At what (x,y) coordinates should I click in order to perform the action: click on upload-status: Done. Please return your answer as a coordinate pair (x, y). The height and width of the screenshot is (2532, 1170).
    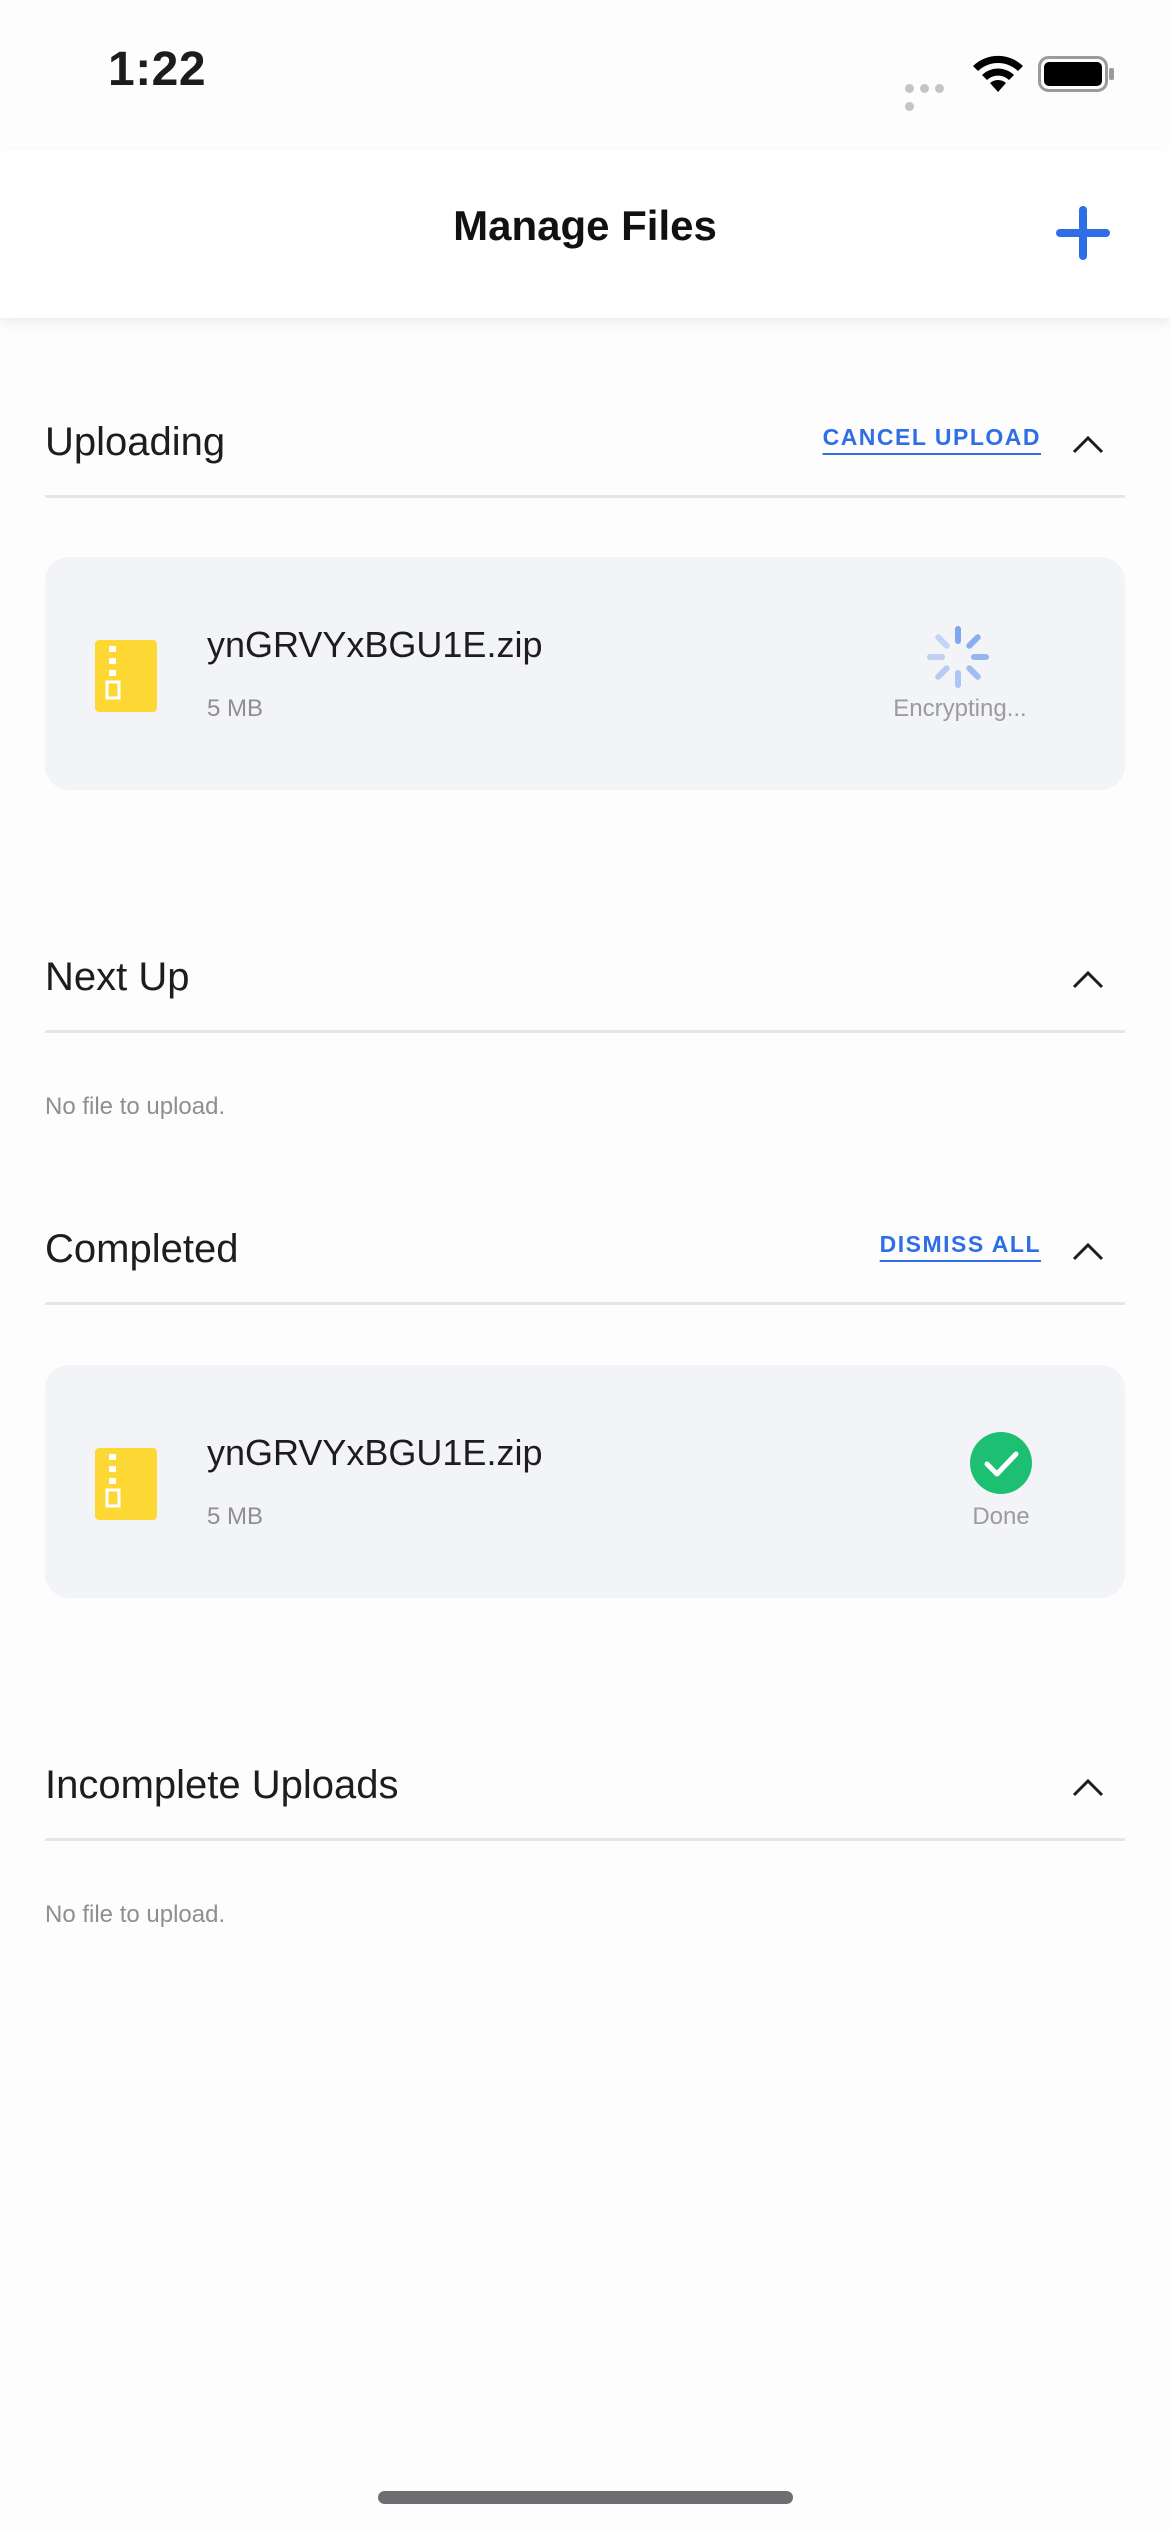
    Looking at the image, I should click on (1001, 1516).